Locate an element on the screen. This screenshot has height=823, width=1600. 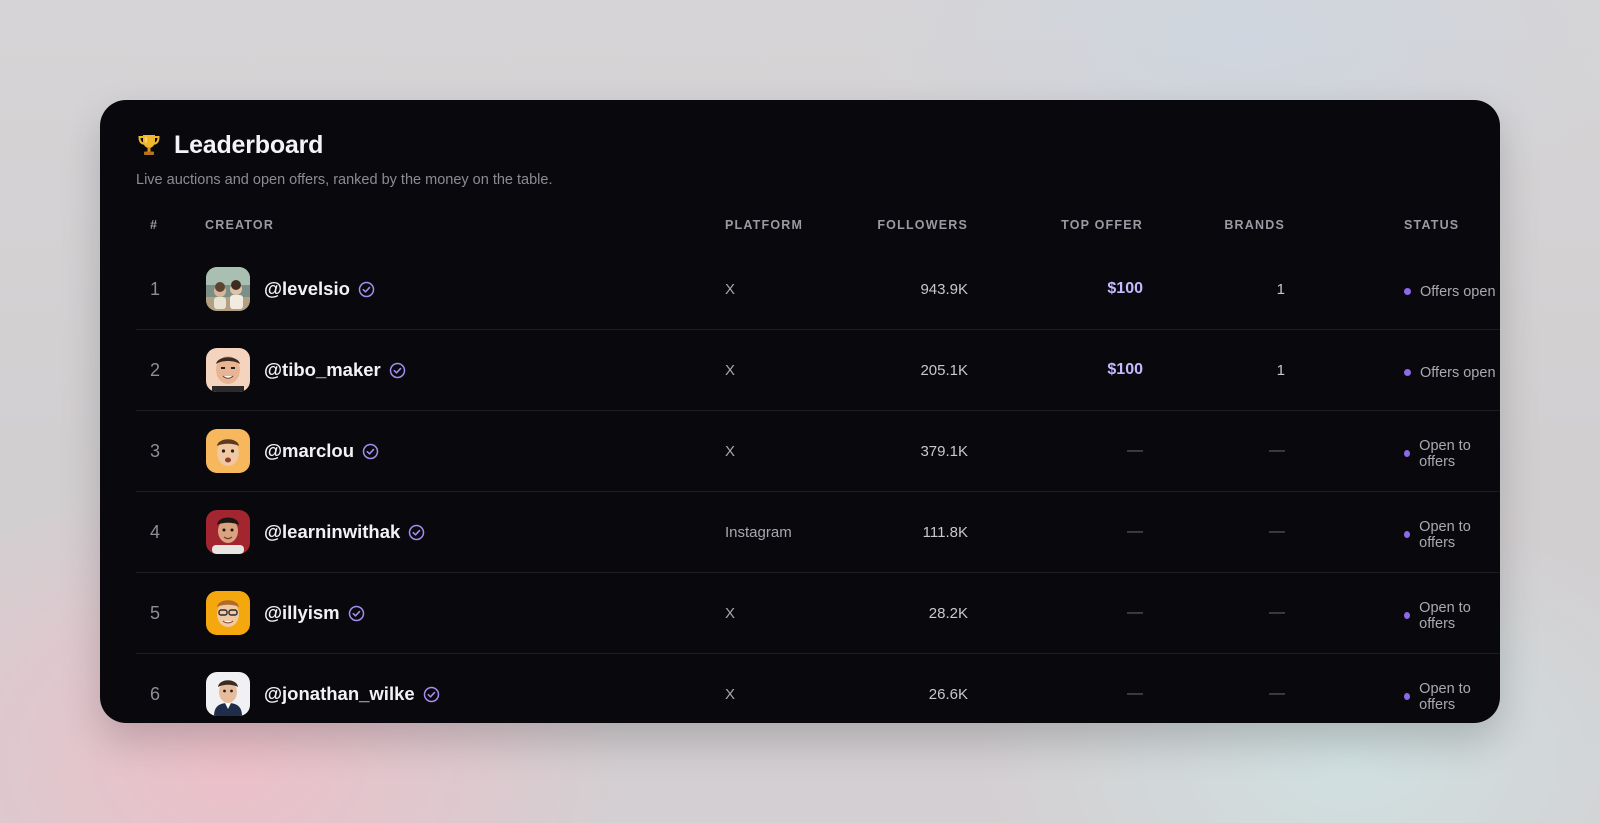
creator-cell: @levelsio is located at coordinates (290, 289).